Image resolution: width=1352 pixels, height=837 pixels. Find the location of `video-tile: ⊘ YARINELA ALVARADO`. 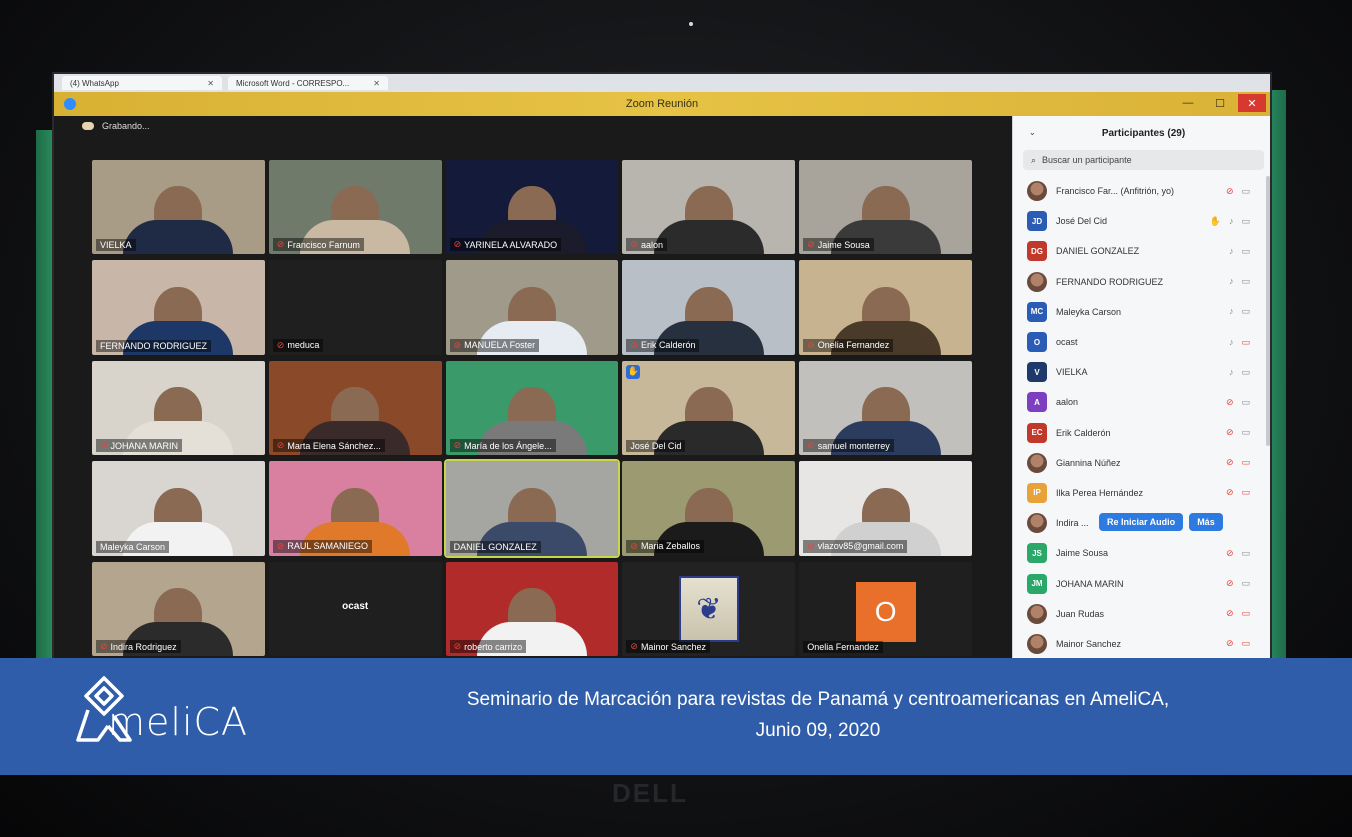

video-tile: ⊘ YARINELA ALVARADO is located at coordinates (532, 207).